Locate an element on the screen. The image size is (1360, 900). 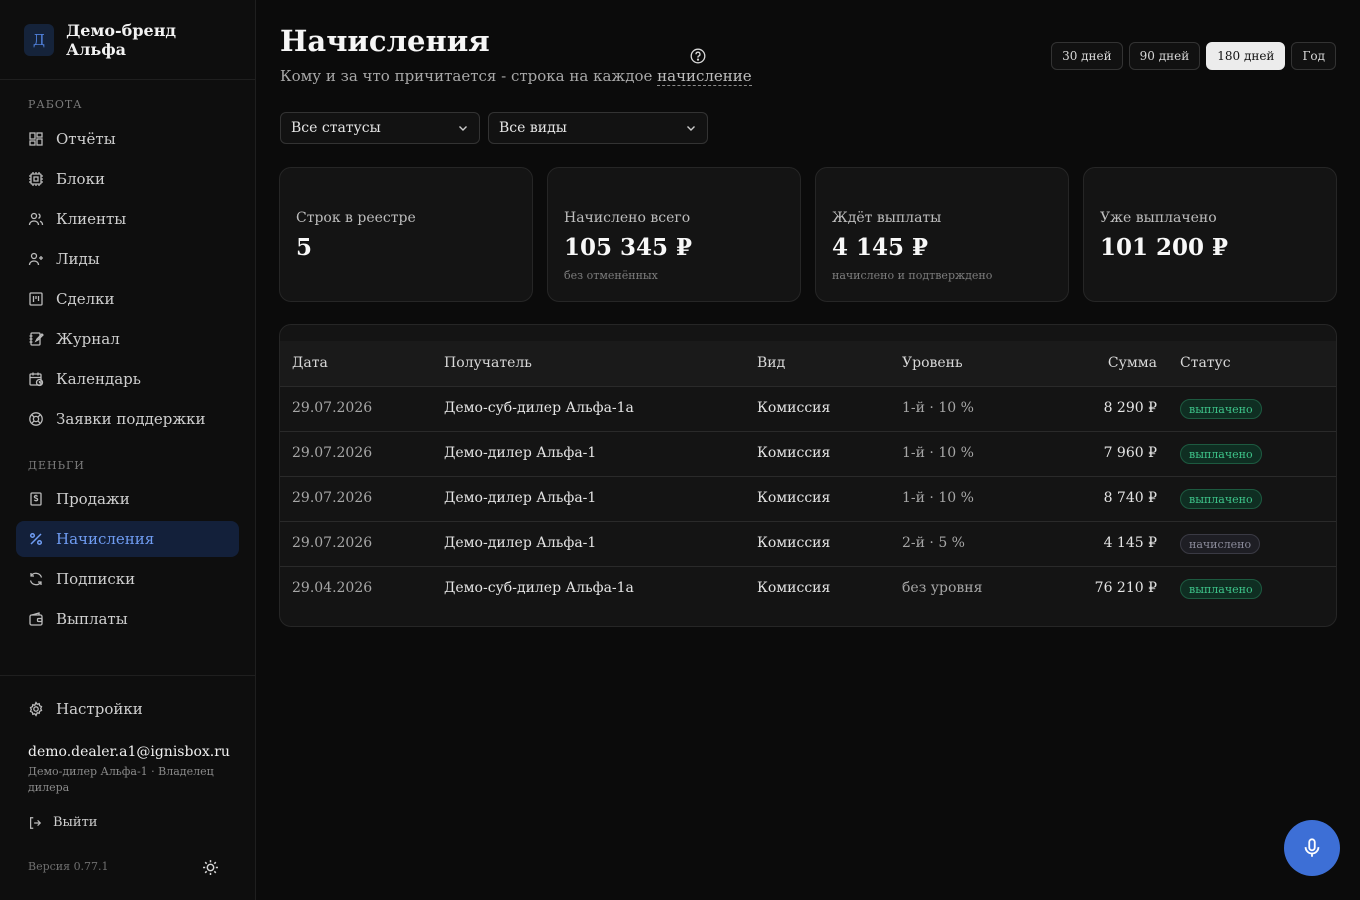
stat-card-accrued-total: Начислено всего 105 345 ₽ без отменённых is located at coordinates (674, 234).